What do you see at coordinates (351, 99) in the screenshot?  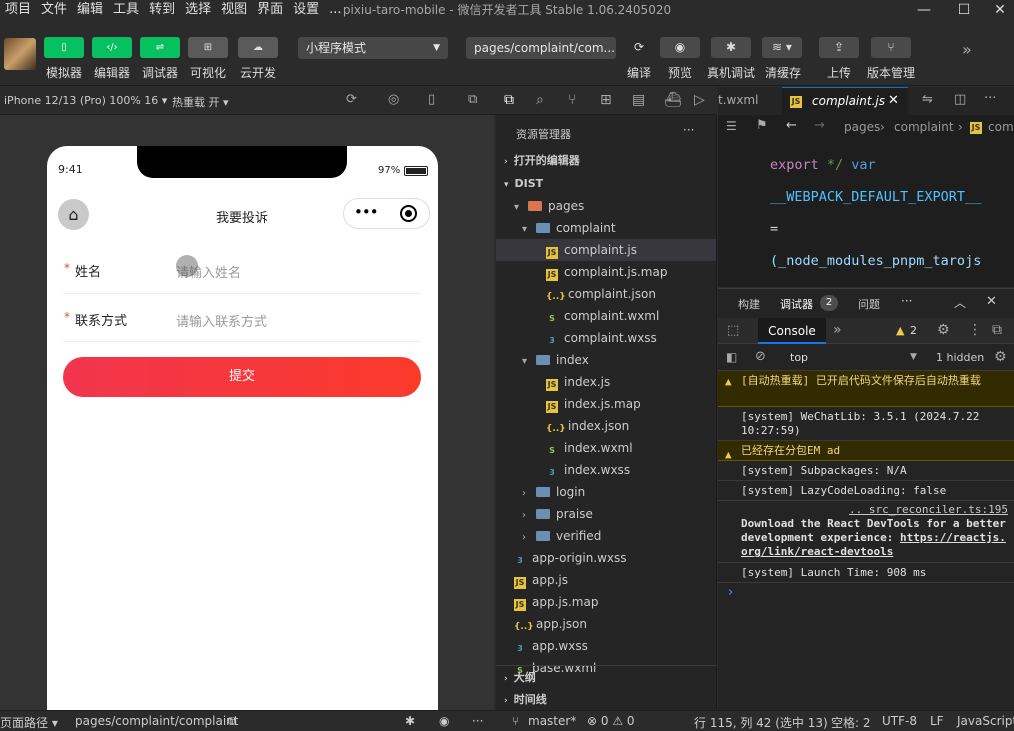 I see `reload-icon: ⟳` at bounding box center [351, 99].